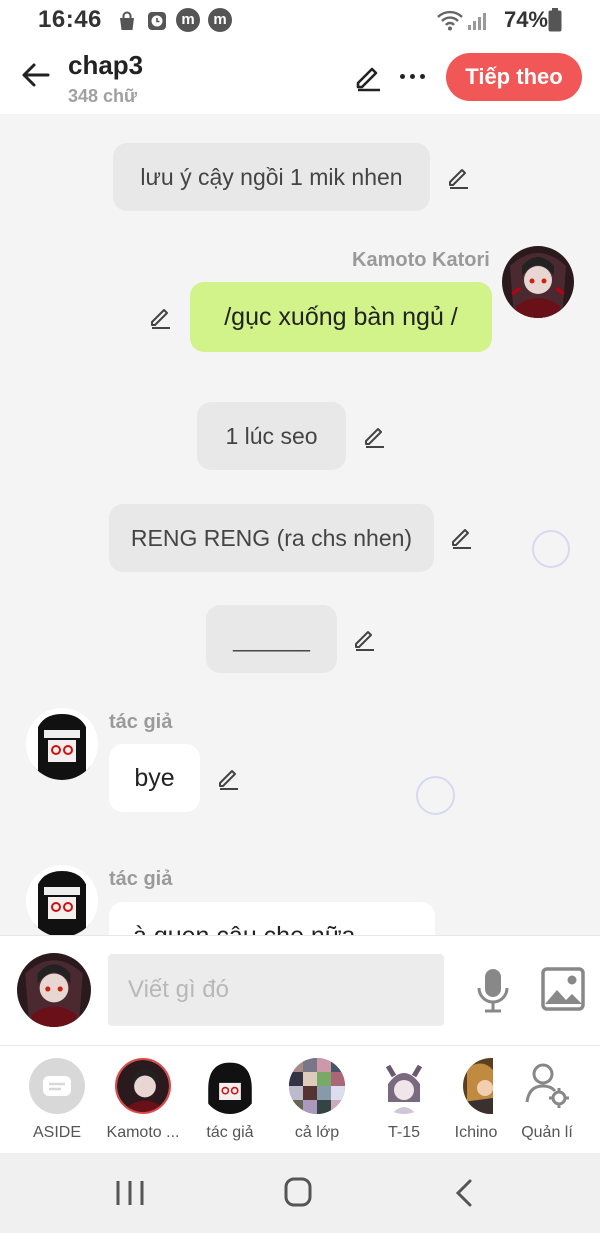 This screenshot has height=1233, width=600. I want to click on clock-app-icon, so click(157, 21).